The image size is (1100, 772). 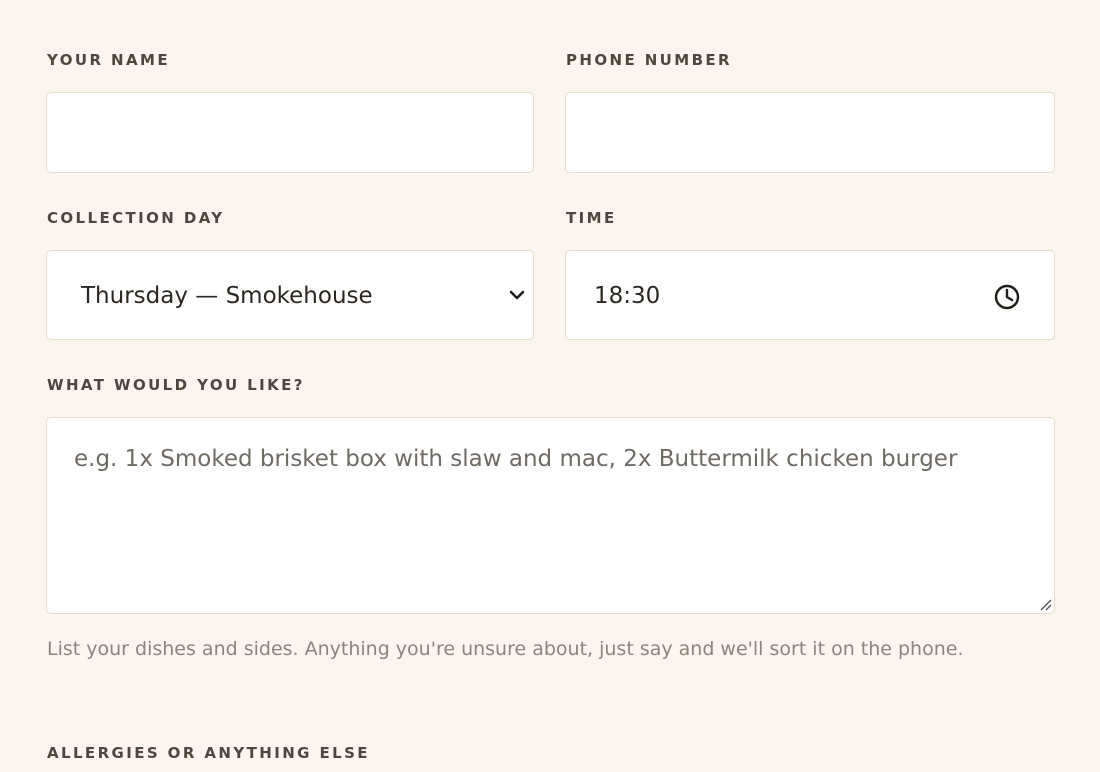 What do you see at coordinates (108, 60) in the screenshot?
I see `name-label: YOUR NAME` at bounding box center [108, 60].